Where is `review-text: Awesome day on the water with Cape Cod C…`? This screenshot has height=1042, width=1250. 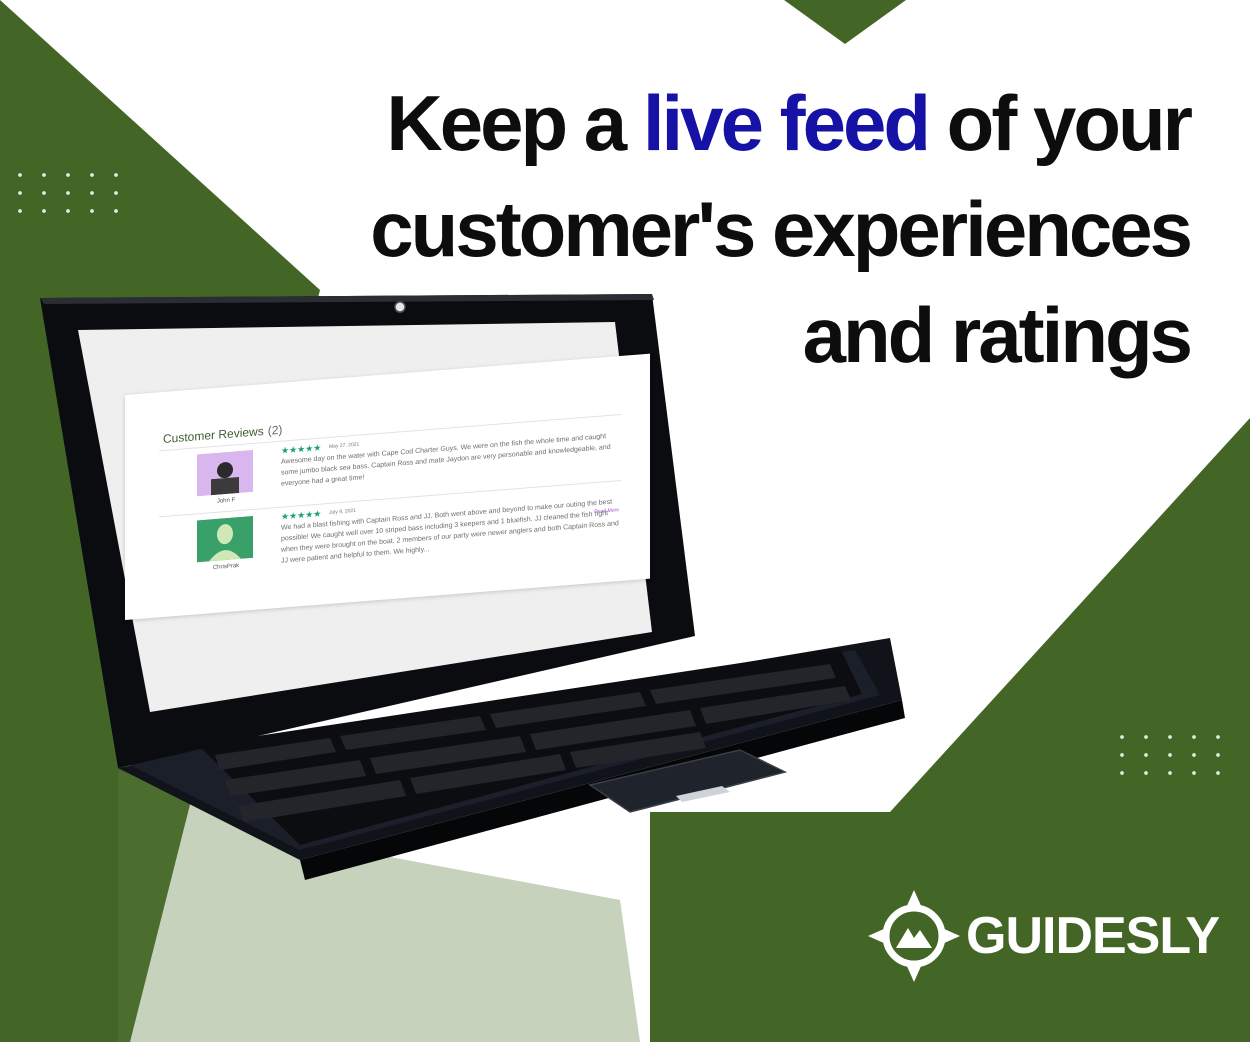
review-text: Awesome day on the water with Cape Cod C… is located at coordinates (446, 460).